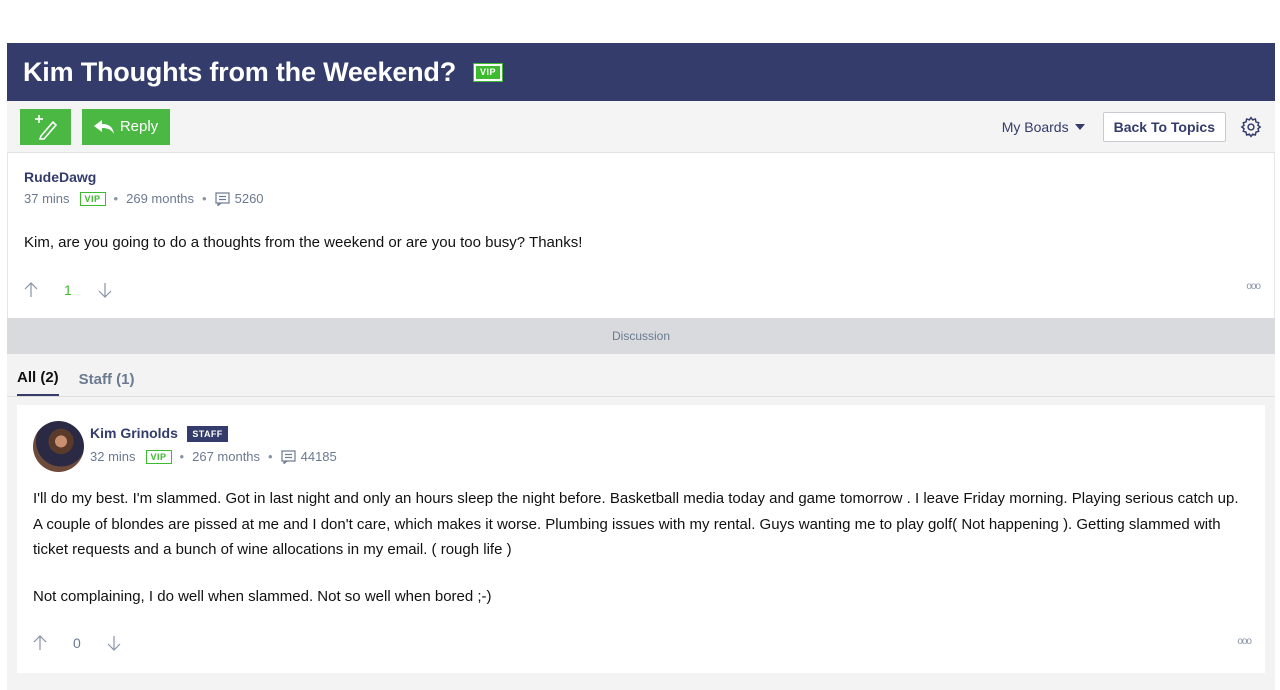 Image resolution: width=1280 pixels, height=690 pixels. I want to click on reply-arrow-icon, so click(103, 126).